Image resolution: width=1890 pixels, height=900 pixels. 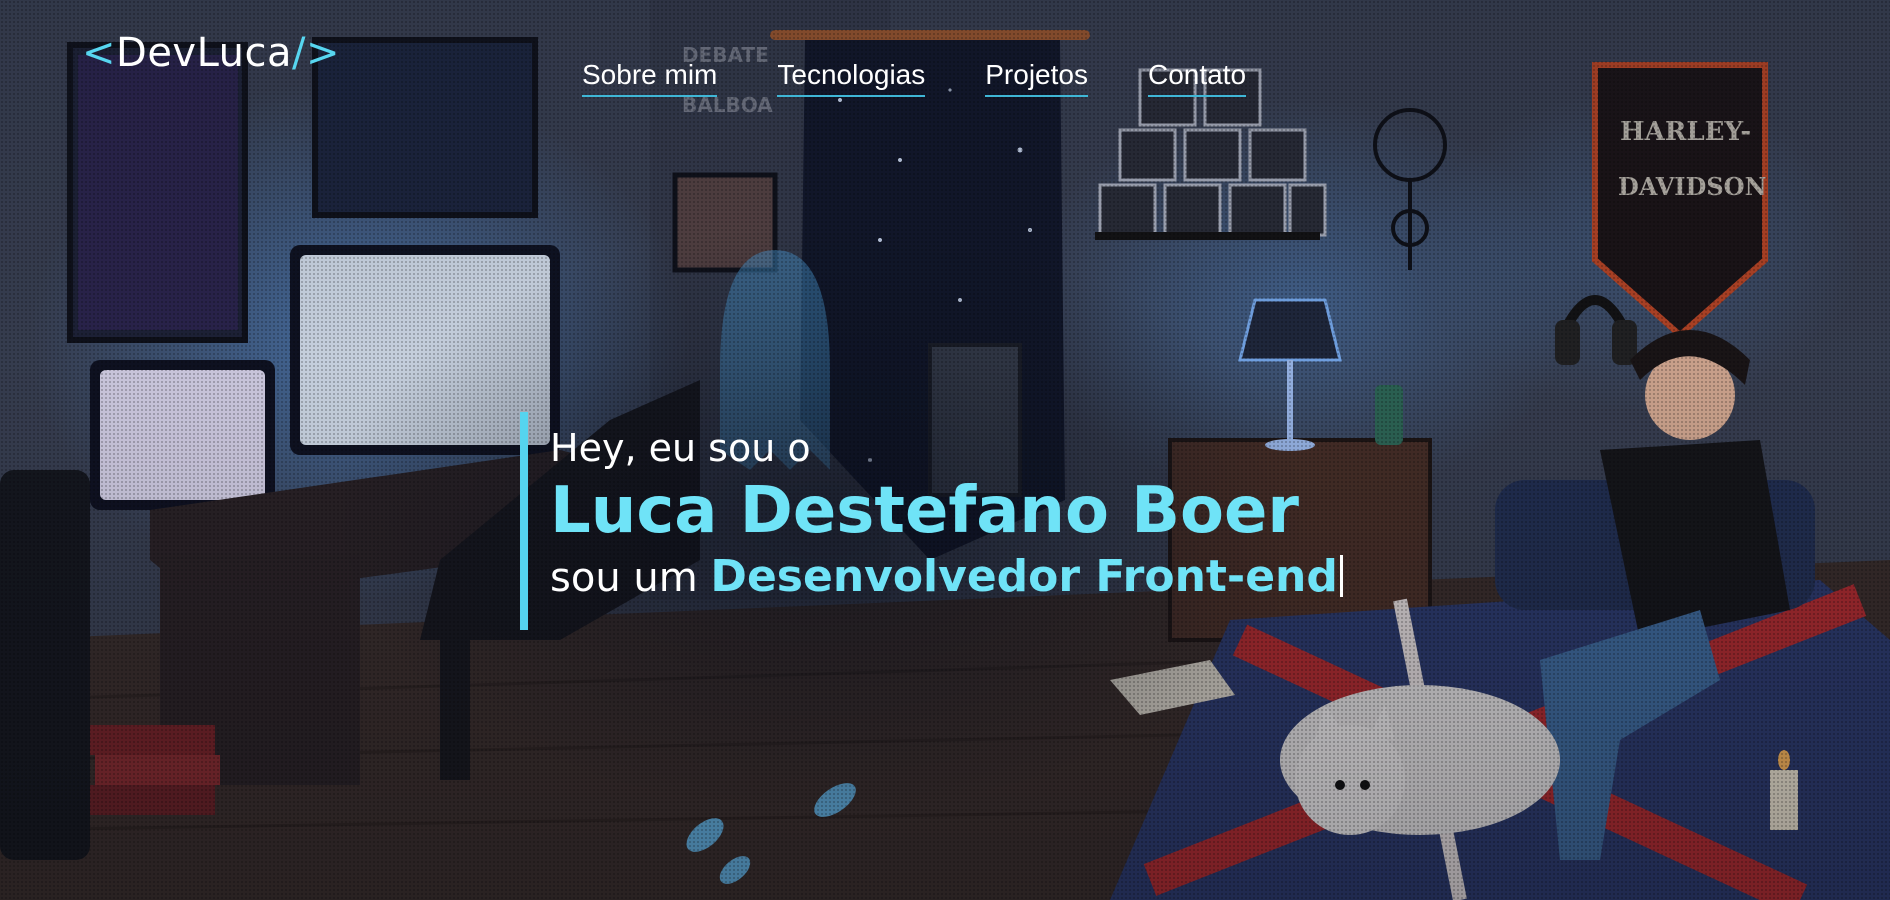 I want to click on logo-open-bracket: <, so click(x=99, y=53).